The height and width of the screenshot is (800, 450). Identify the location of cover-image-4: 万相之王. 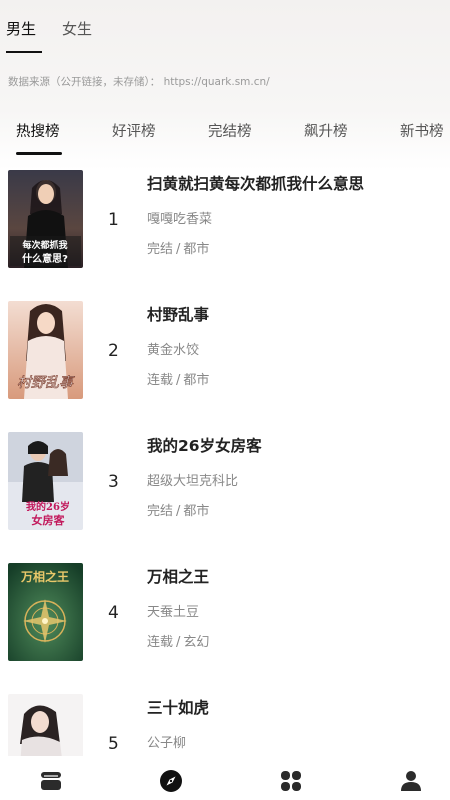
(45, 612).